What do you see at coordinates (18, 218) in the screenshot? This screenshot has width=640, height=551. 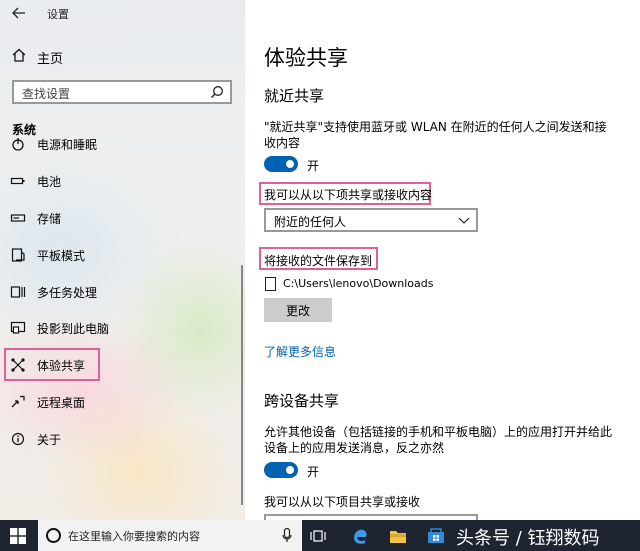 I see `storage-icon` at bounding box center [18, 218].